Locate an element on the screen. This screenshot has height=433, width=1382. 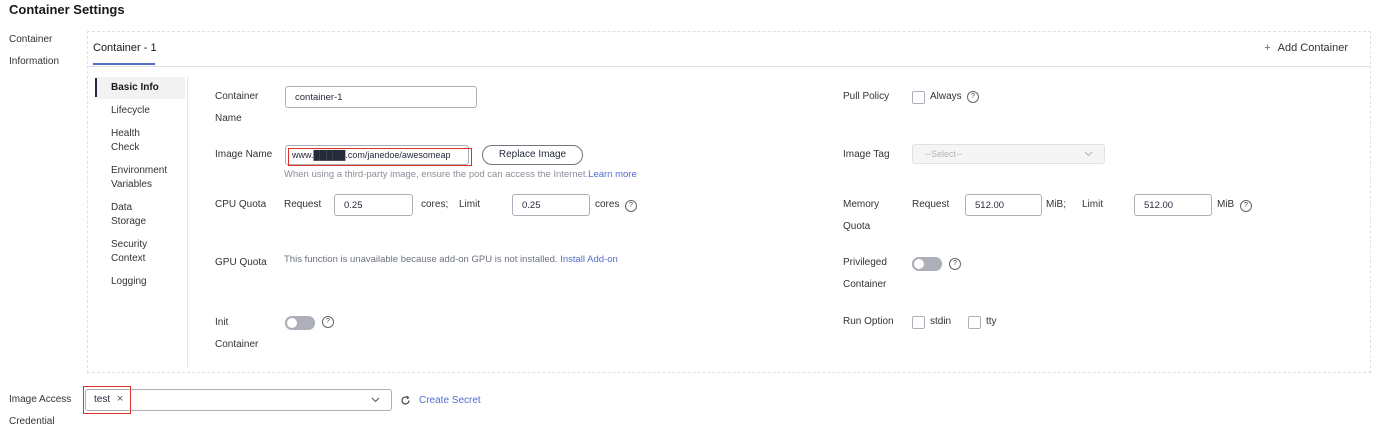
image-tag-placeholder: --Select-- is located at coordinates (944, 154).